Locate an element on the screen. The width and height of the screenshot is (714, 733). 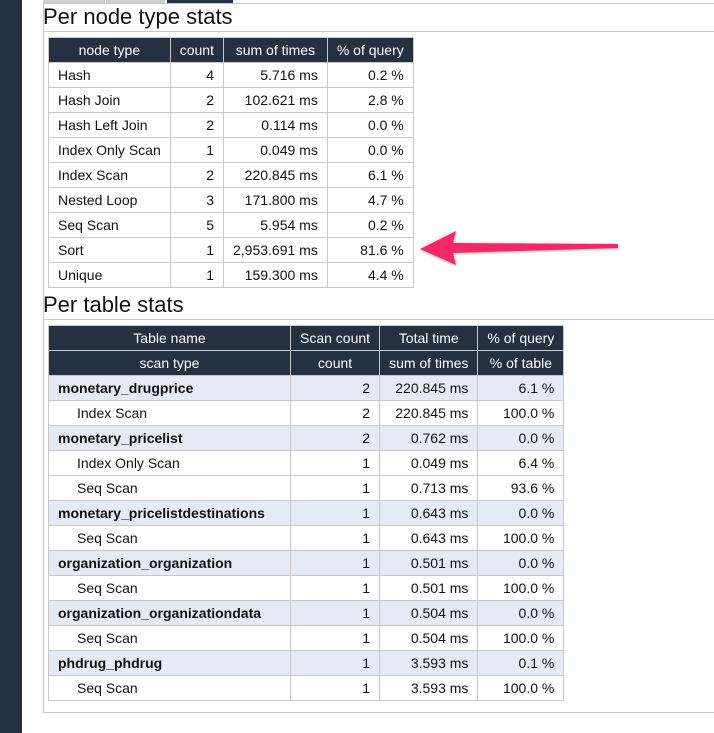
col-pct-cell: 4.4 % is located at coordinates (370, 275).